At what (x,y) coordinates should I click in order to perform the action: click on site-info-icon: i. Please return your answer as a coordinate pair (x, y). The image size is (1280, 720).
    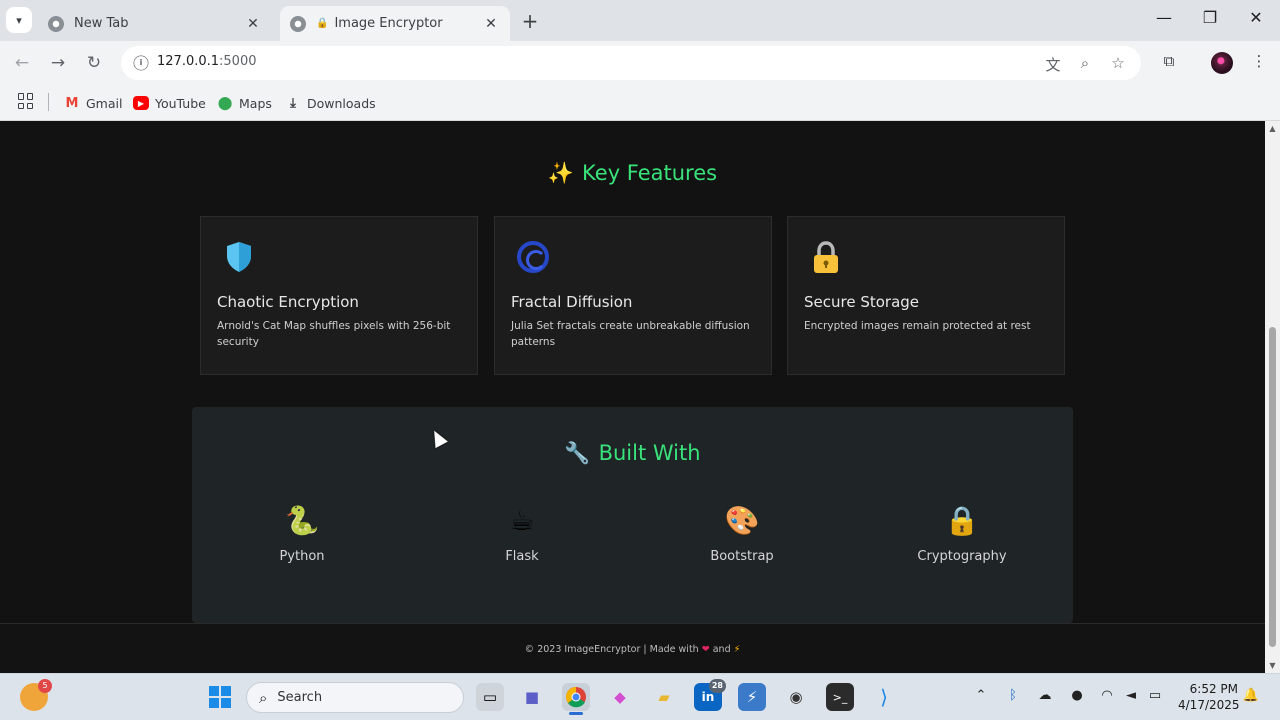
    Looking at the image, I should click on (141, 63).